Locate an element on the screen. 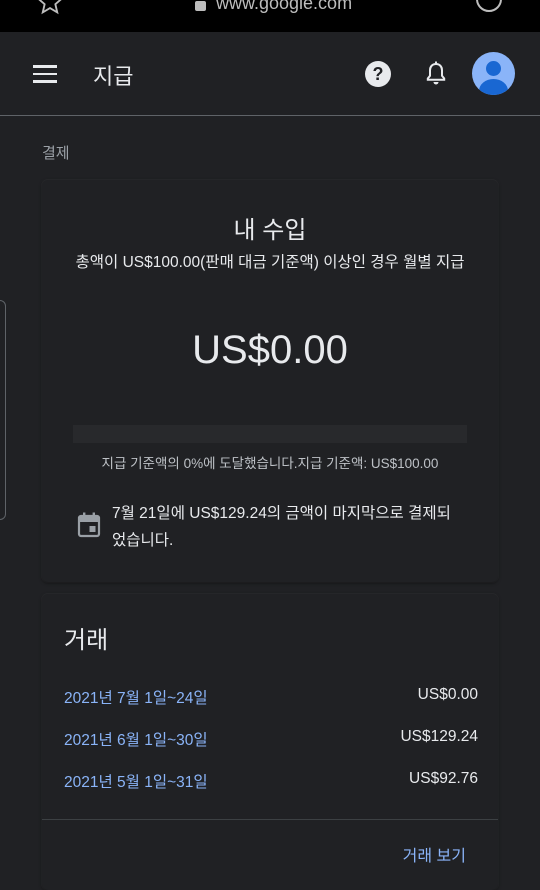 The height and width of the screenshot is (890, 540). calendar-icon is located at coordinates (89, 525).